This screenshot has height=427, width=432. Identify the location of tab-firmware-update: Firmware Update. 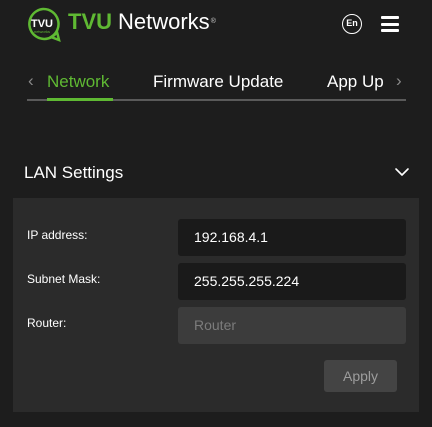
(218, 82).